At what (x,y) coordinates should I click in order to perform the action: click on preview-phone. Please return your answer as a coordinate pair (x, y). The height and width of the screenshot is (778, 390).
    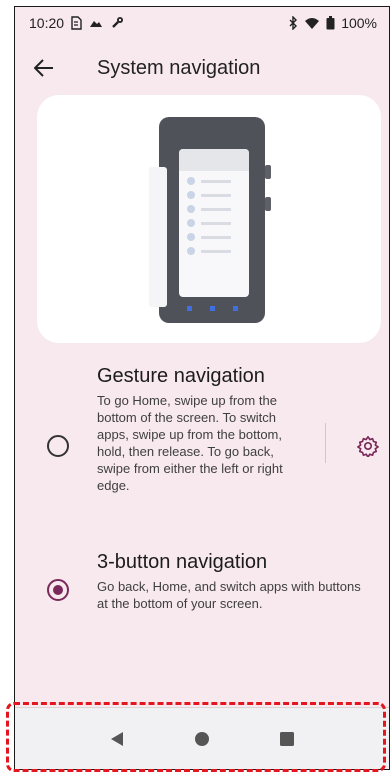
    Looking at the image, I should click on (210, 220).